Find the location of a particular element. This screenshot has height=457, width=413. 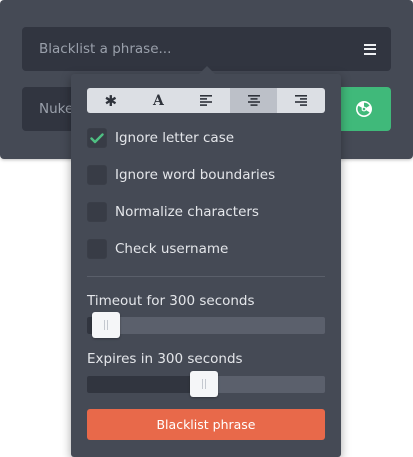

align-right-icon is located at coordinates (301, 100).